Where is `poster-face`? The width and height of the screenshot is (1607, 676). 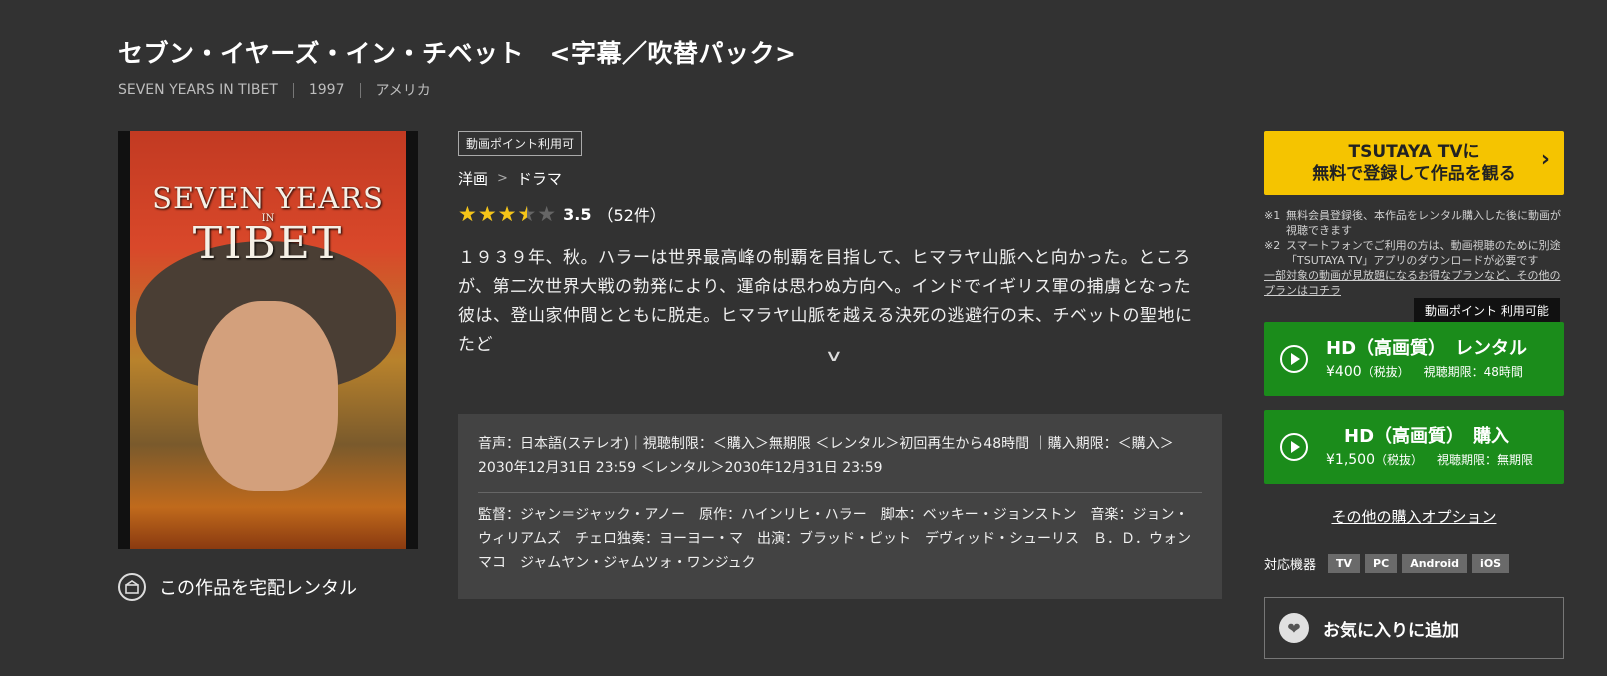 poster-face is located at coordinates (268, 396).